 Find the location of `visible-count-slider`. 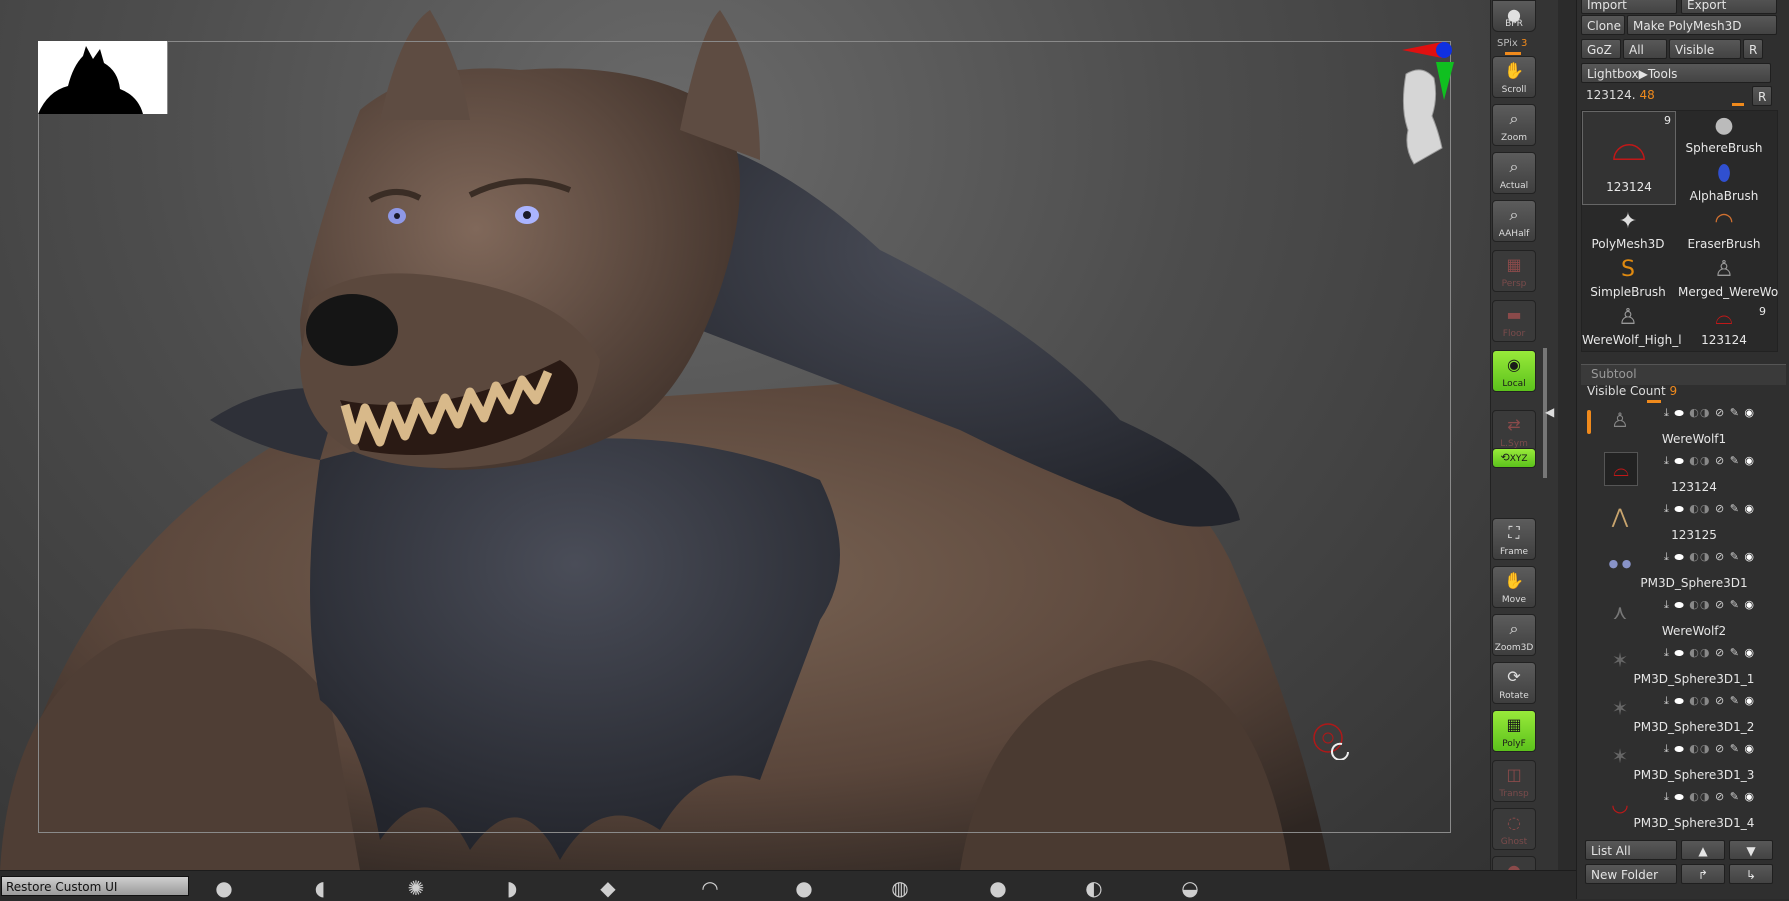

visible-count-slider is located at coordinates (1654, 401).